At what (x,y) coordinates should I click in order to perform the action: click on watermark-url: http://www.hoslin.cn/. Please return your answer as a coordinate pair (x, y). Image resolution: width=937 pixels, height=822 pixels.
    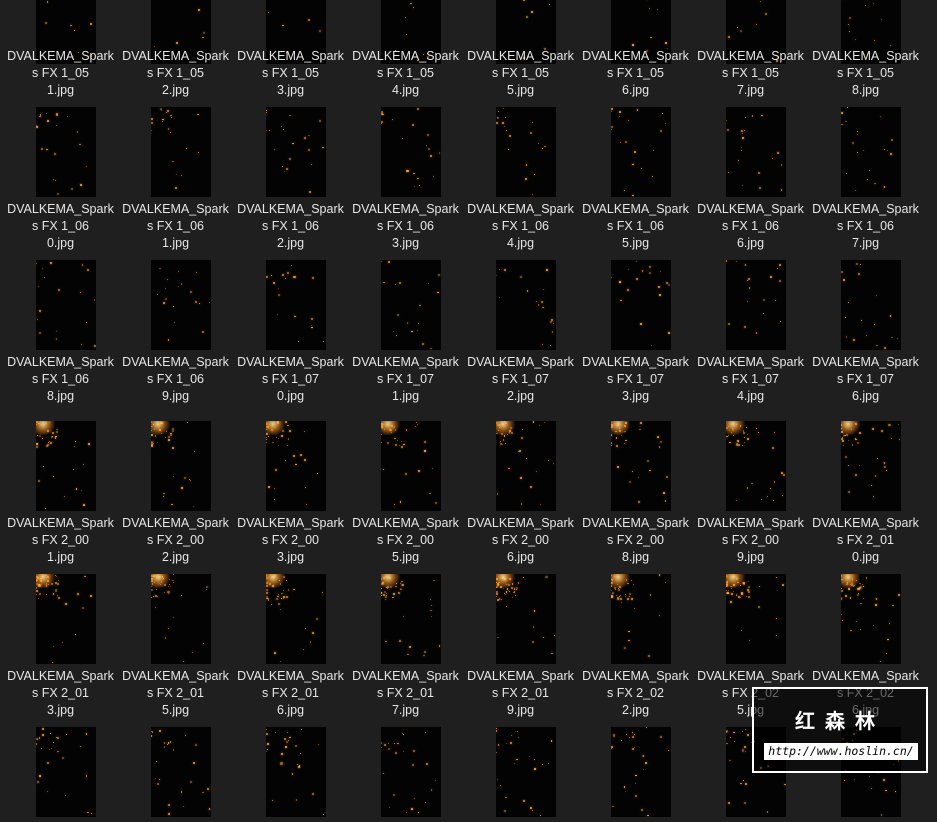
    Looking at the image, I should click on (841, 751).